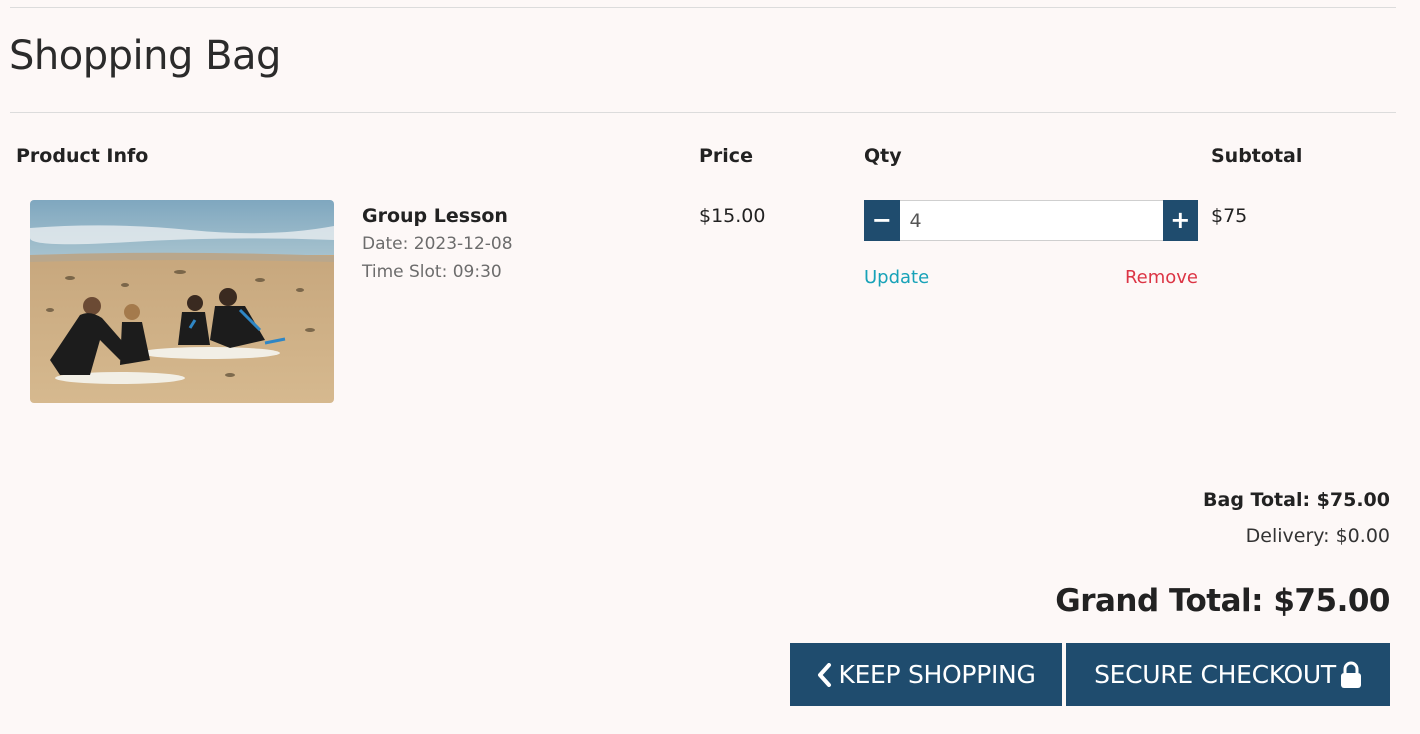 The height and width of the screenshot is (734, 1420). Describe the element at coordinates (937, 674) in the screenshot. I see `keep-shopping-label: KEEP SHOPPING` at that location.